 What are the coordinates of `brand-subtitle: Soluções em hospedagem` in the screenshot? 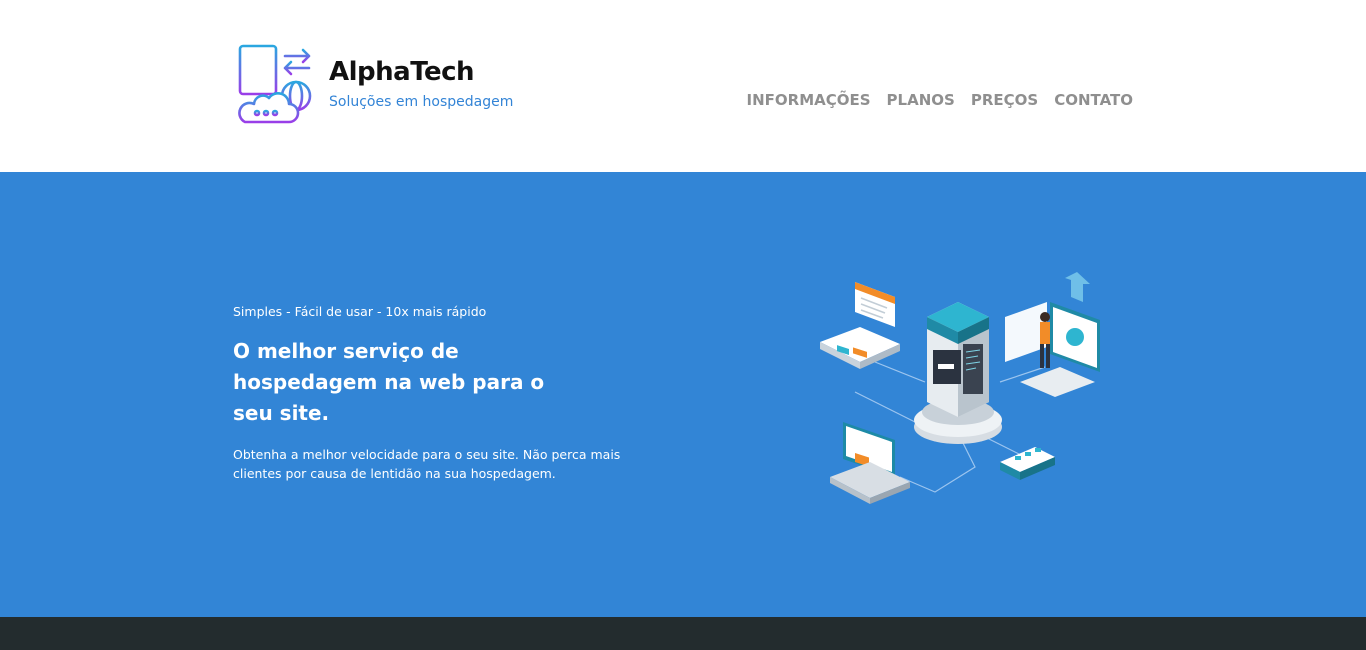 It's located at (421, 102).